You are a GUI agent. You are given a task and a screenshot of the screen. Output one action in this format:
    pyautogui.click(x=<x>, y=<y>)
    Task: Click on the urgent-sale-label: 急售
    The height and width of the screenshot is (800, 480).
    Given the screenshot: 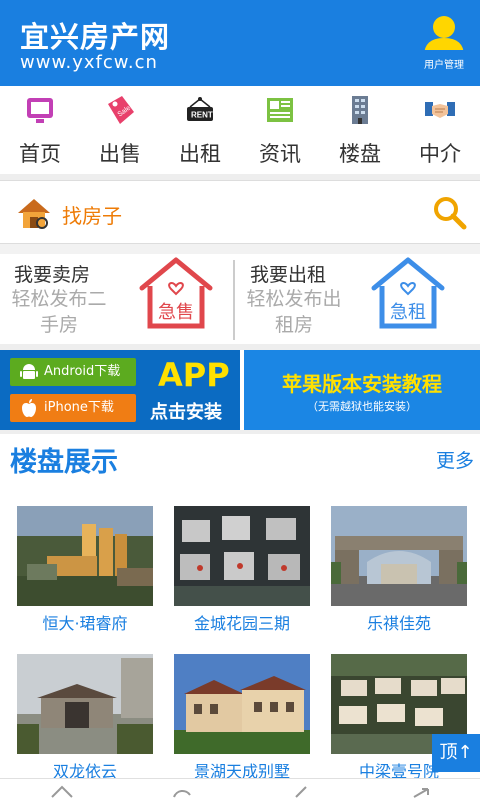 What is the action you would take?
    pyautogui.click(x=176, y=312)
    